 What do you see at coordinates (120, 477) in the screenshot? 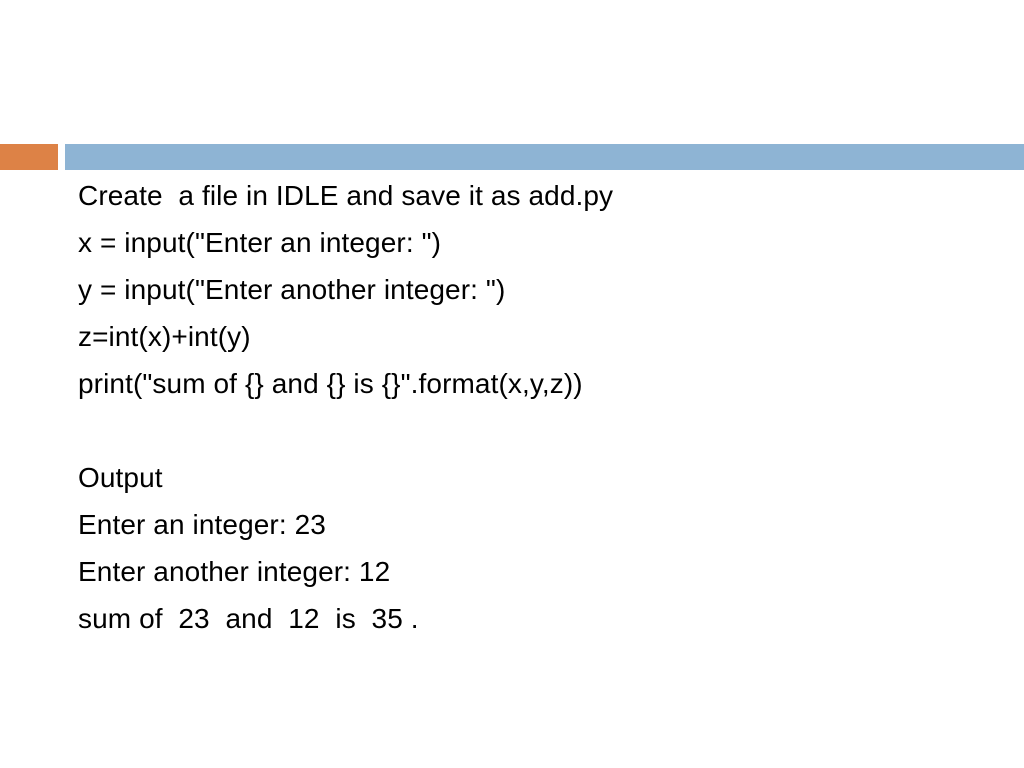
I see `text-line-output-heading: Output` at bounding box center [120, 477].